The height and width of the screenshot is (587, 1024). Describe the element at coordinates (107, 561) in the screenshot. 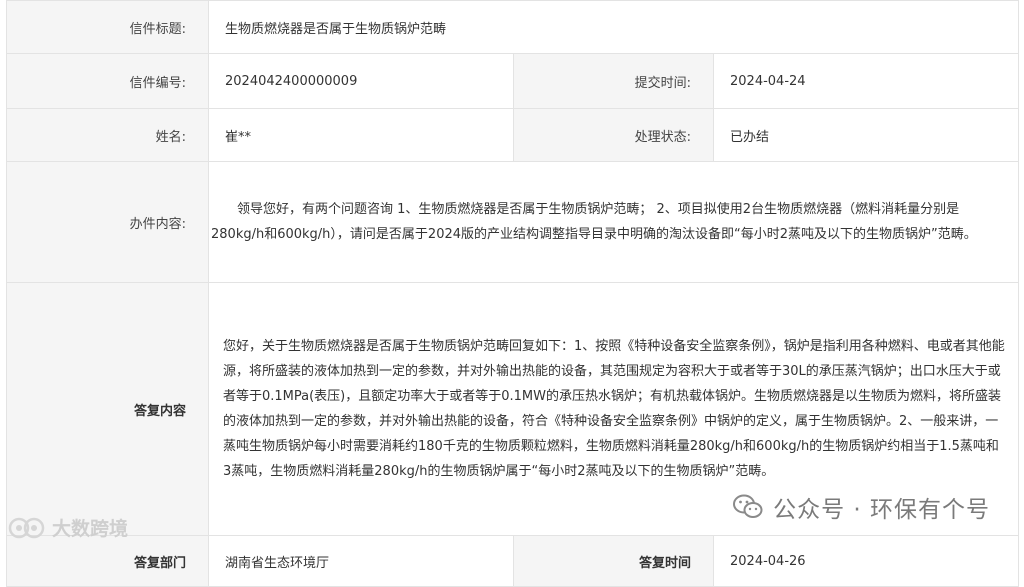

I see `dept-label: 答复部门` at that location.